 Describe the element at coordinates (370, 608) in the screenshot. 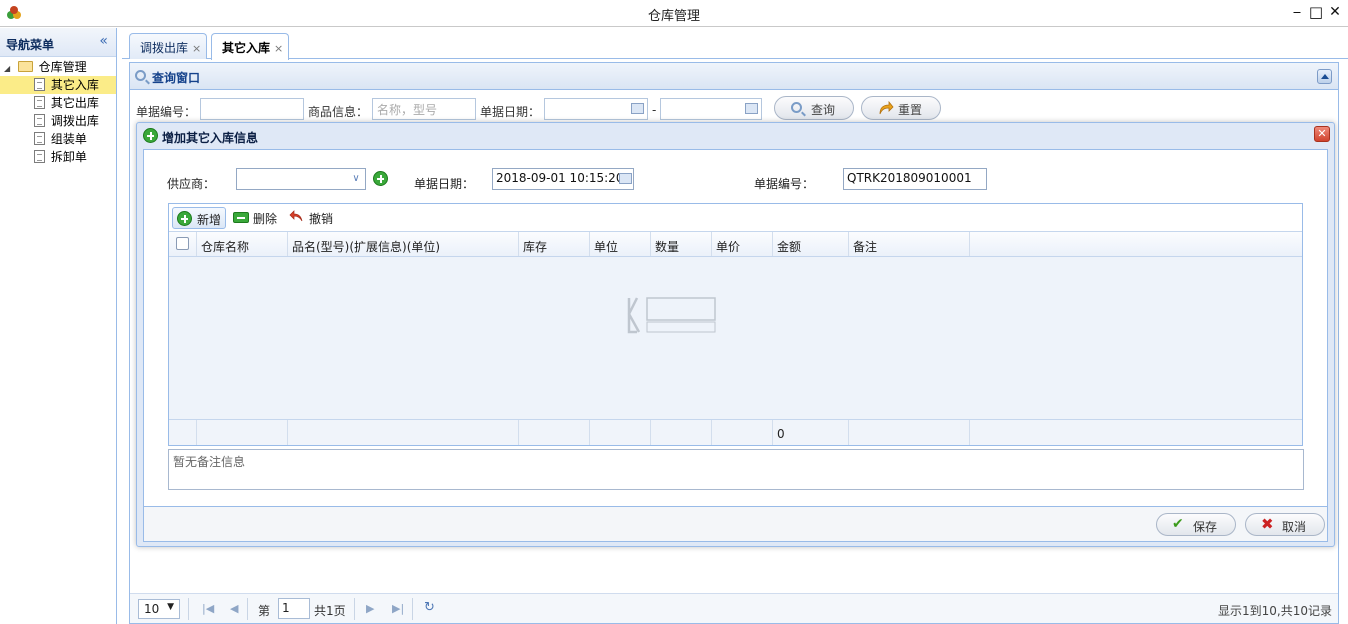

I see `next-page-icon: ▶` at that location.